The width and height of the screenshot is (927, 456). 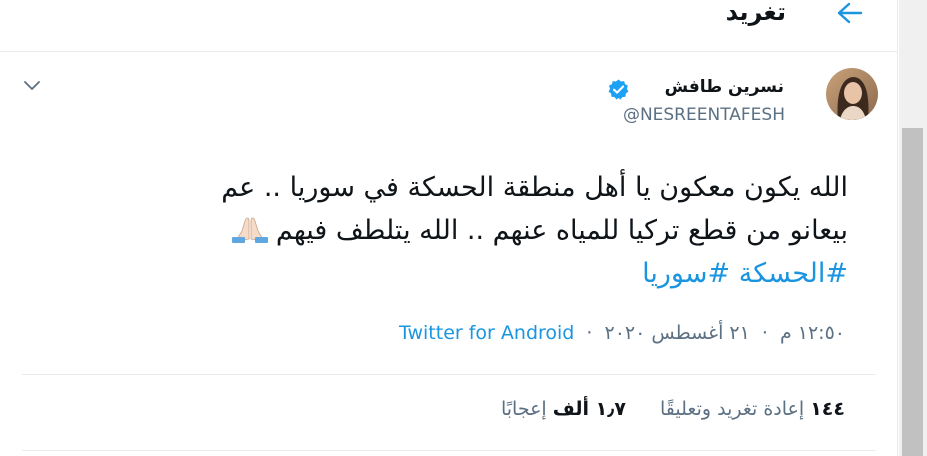 What do you see at coordinates (659, 409) in the screenshot?
I see `tweet-stats: ١٤٤ إعادة تغريد وتعليقًا ١٫٧ ألف إعجابًا` at bounding box center [659, 409].